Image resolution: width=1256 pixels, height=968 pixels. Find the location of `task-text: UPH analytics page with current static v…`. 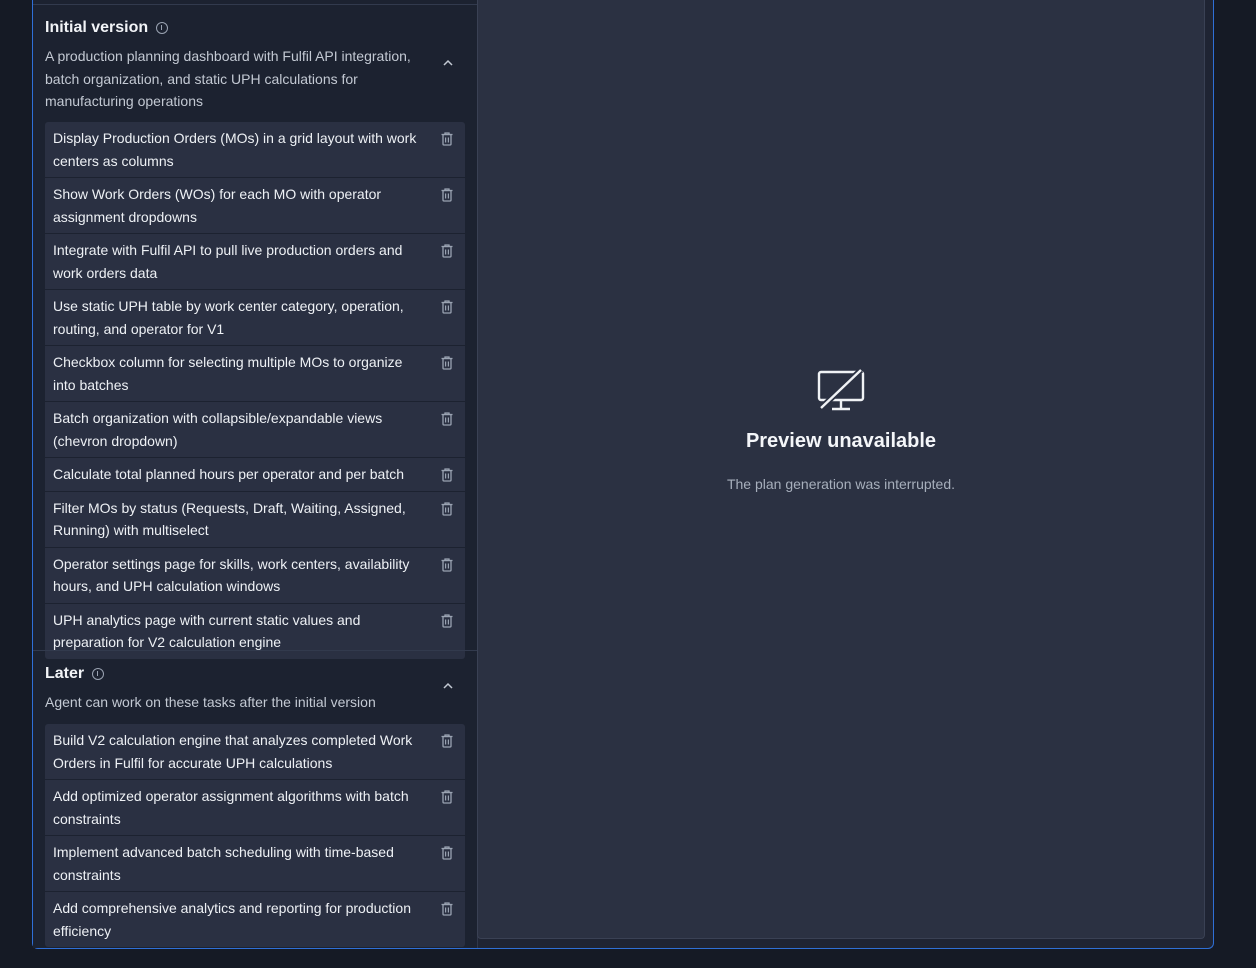

task-text: UPH analytics page with current static v… is located at coordinates (207, 631).